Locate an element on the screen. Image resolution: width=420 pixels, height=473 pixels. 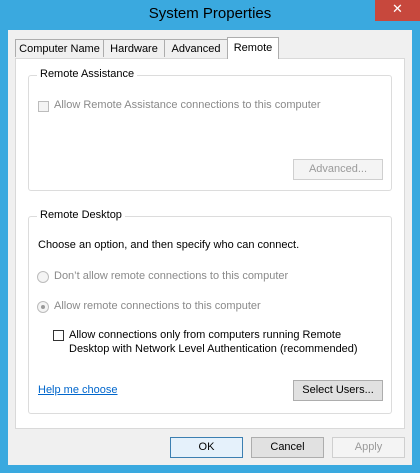
remote-assistance-group-title: Remote Assistance is located at coordinates (87, 74).